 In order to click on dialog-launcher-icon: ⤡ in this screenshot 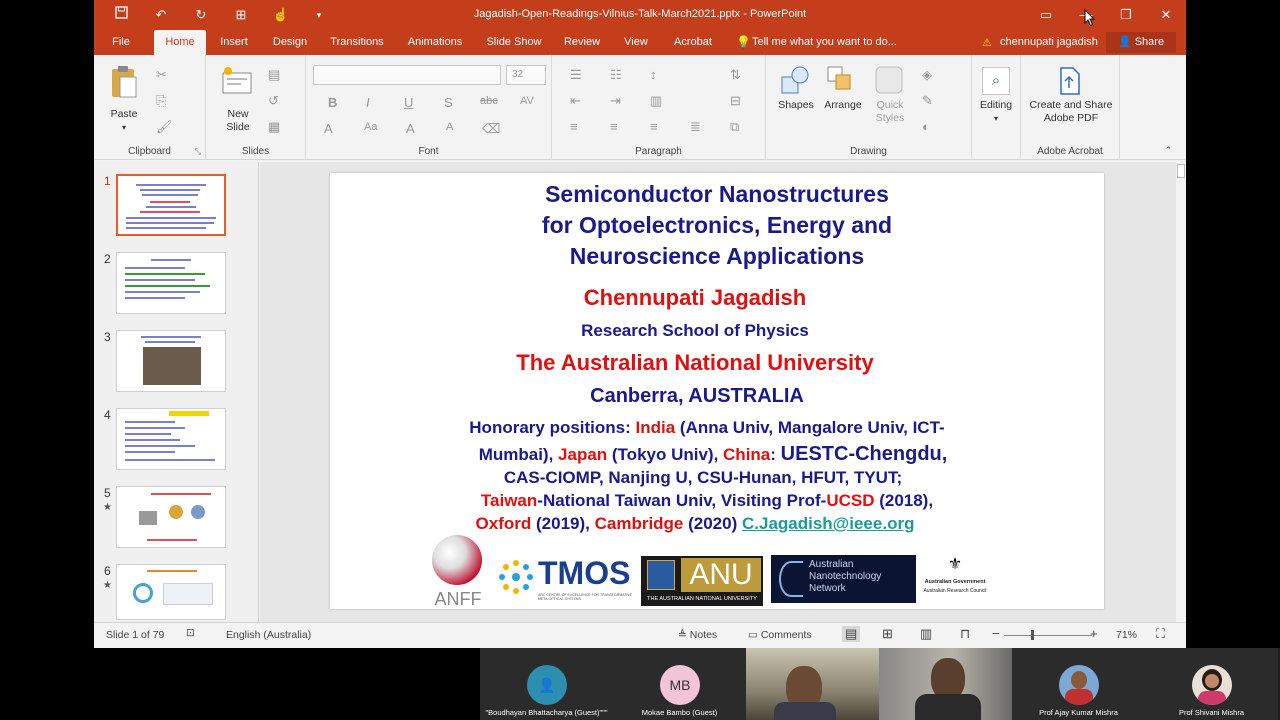, I will do `click(198, 152)`.